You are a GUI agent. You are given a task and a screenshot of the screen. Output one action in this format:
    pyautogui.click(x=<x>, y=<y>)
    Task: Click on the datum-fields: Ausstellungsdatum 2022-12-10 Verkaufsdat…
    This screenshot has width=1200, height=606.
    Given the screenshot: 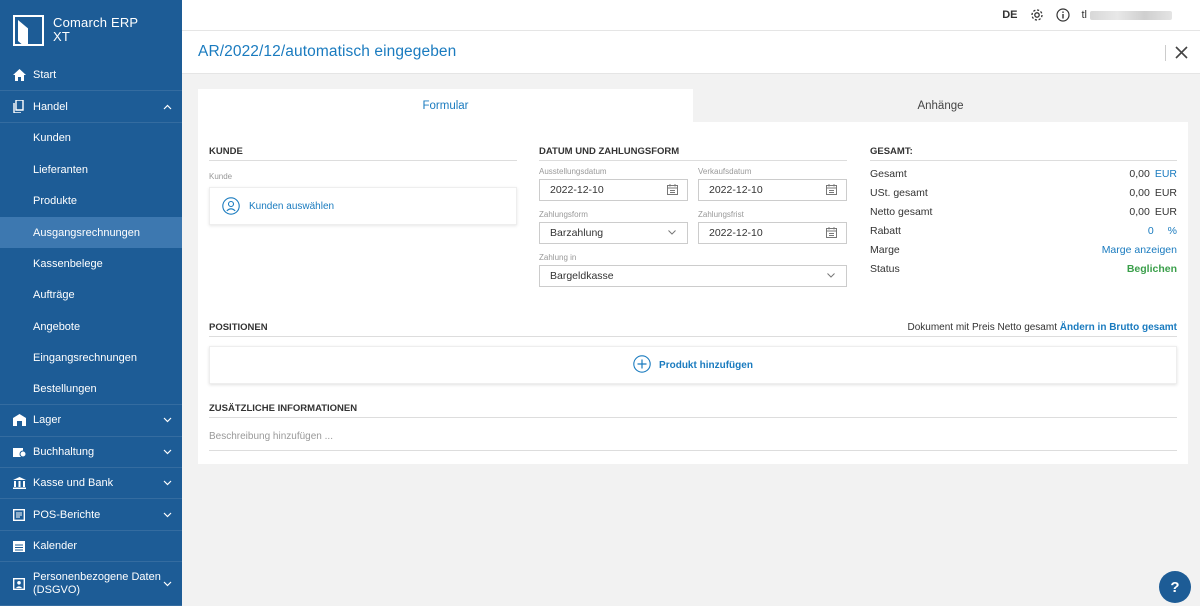 What is the action you would take?
    pyautogui.click(x=693, y=224)
    